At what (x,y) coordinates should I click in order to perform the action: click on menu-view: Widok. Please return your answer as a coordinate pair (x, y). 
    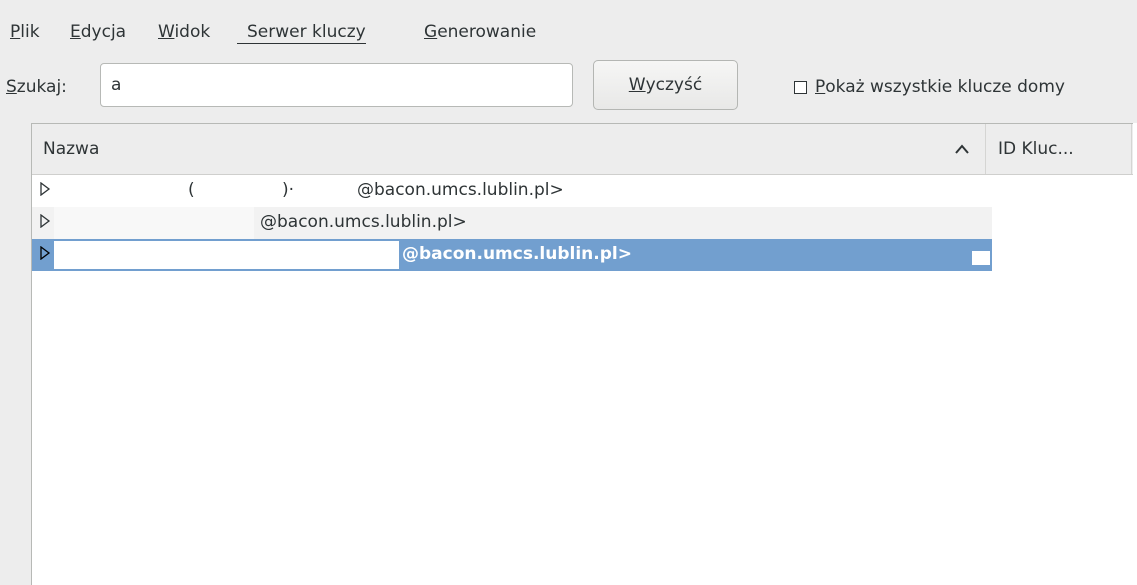
    Looking at the image, I should click on (184, 32).